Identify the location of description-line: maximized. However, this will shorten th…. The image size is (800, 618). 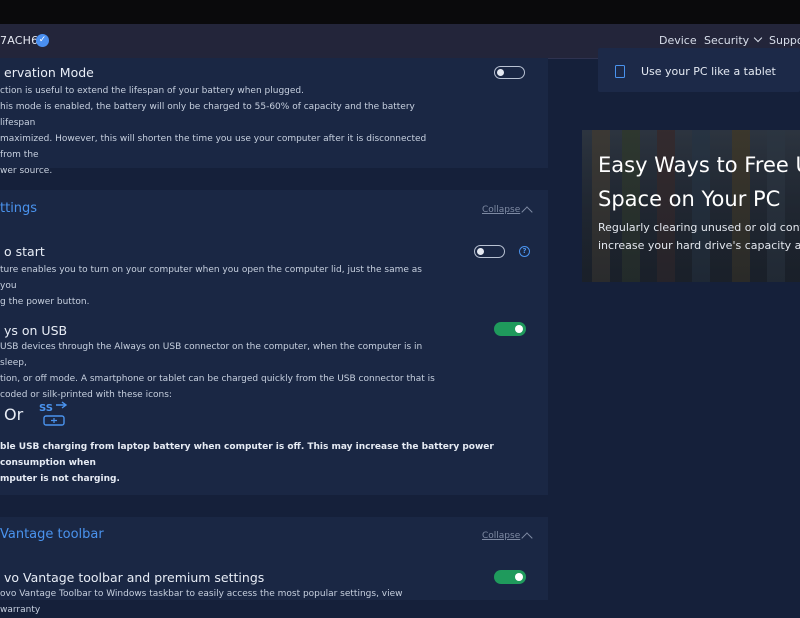
(213, 147).